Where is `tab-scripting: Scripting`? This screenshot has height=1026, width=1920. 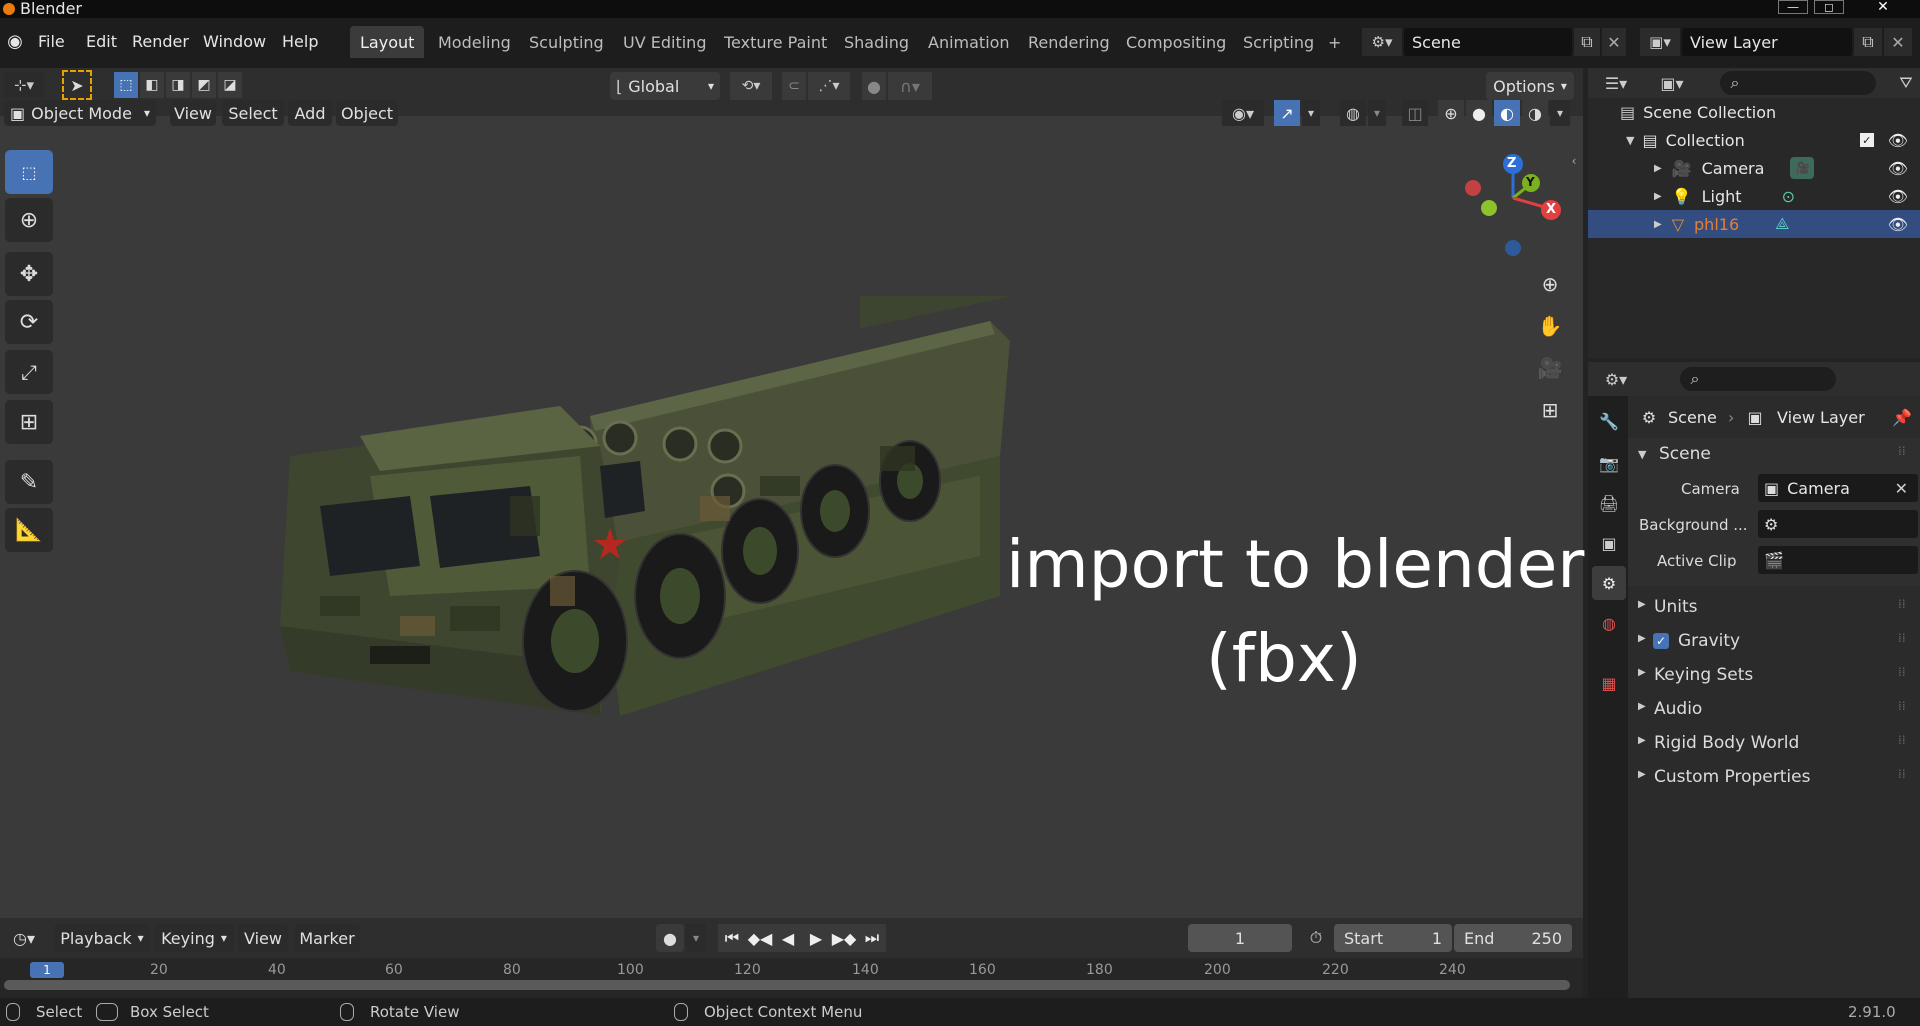 tab-scripting: Scripting is located at coordinates (1278, 42).